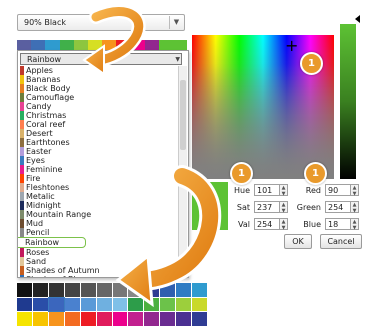 This screenshot has width=374, height=326. I want to click on annotation-arrow-bottom-icon, so click(168, 236).